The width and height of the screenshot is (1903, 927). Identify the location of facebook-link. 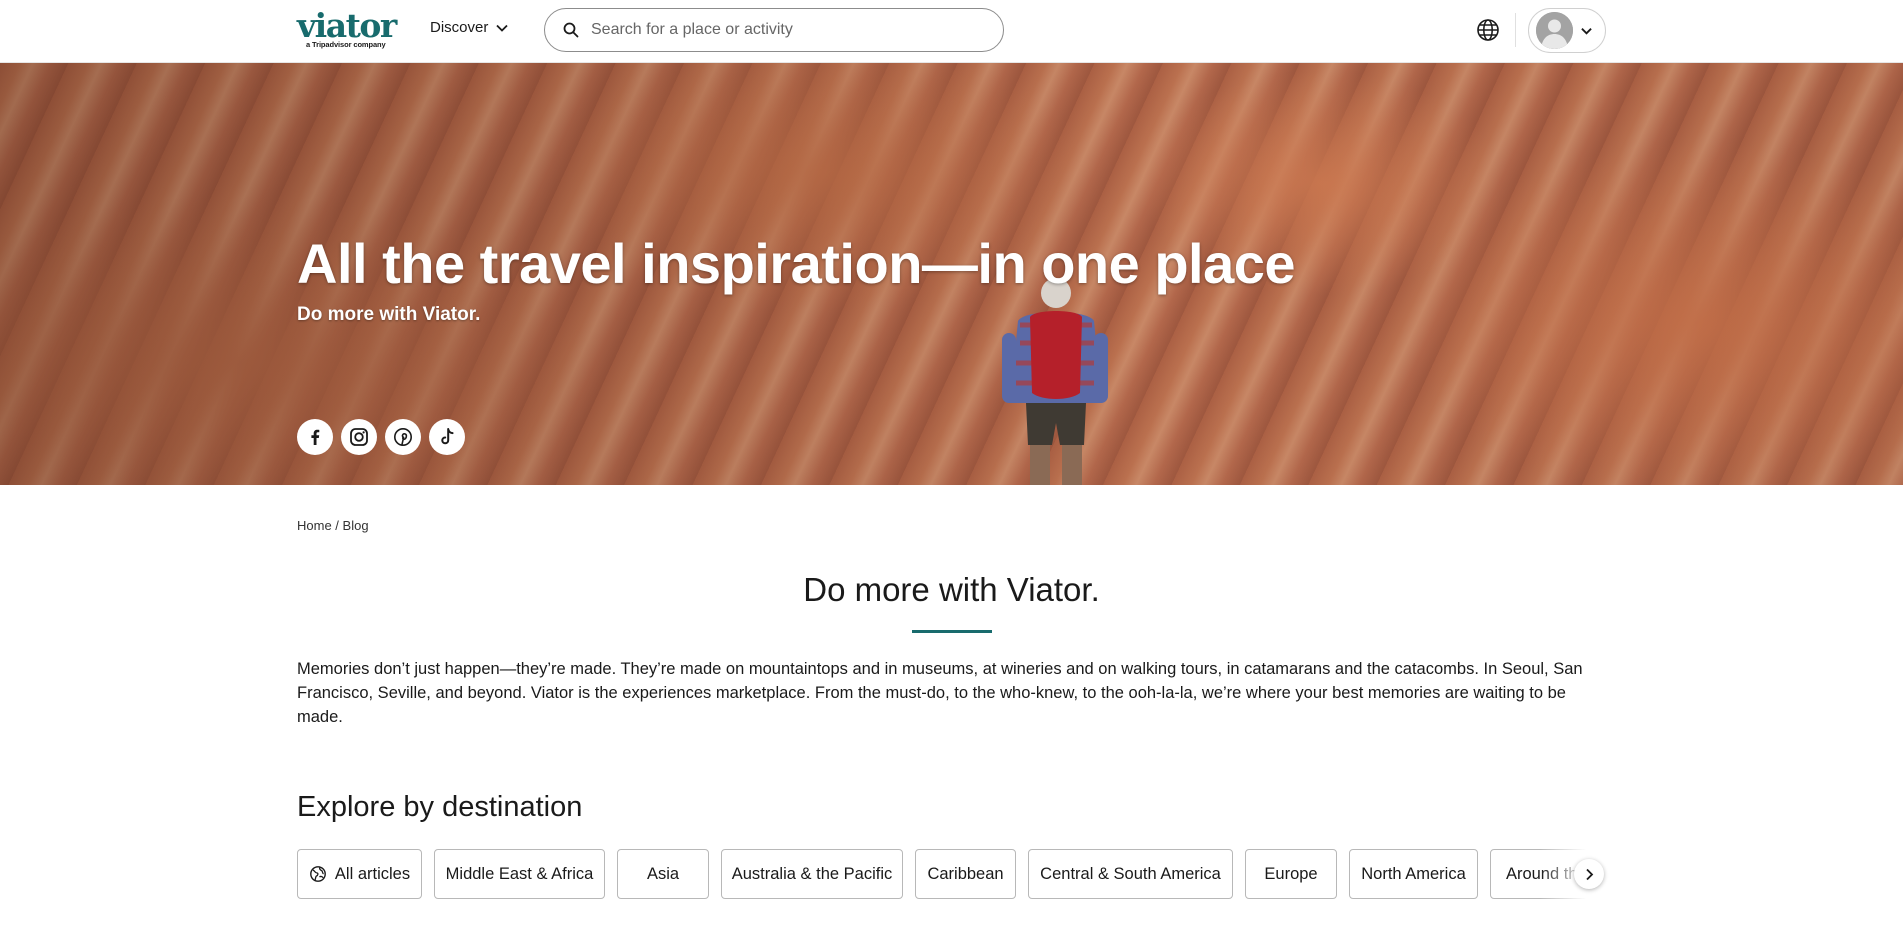
(315, 437).